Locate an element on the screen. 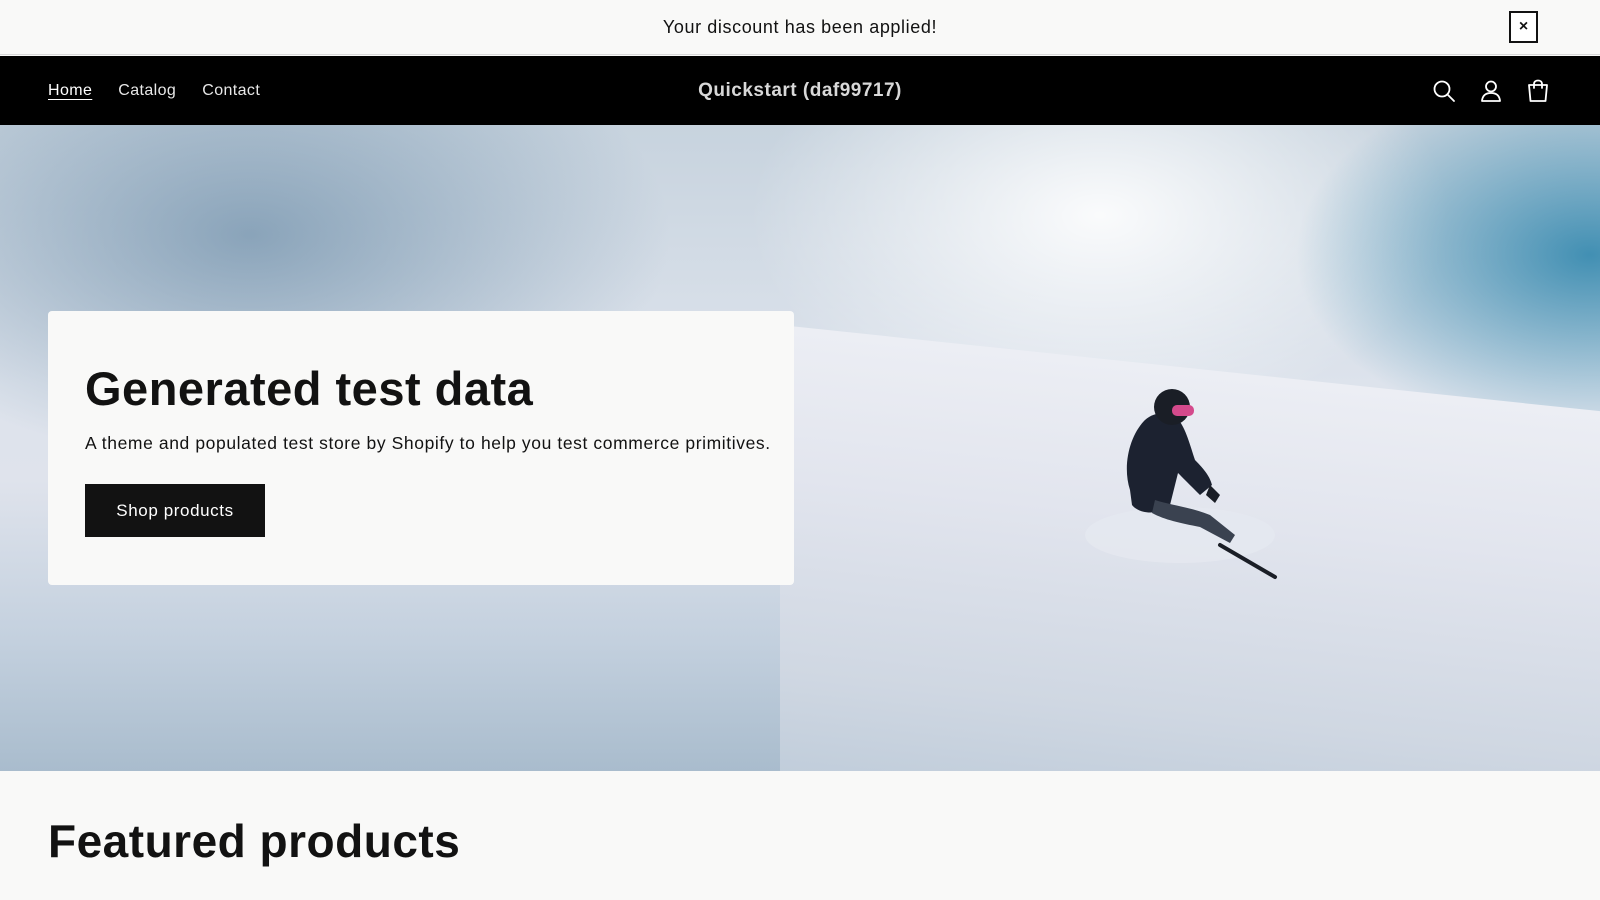 This screenshot has width=1600, height=900. featured-products-heading: Featured products is located at coordinates (254, 841).